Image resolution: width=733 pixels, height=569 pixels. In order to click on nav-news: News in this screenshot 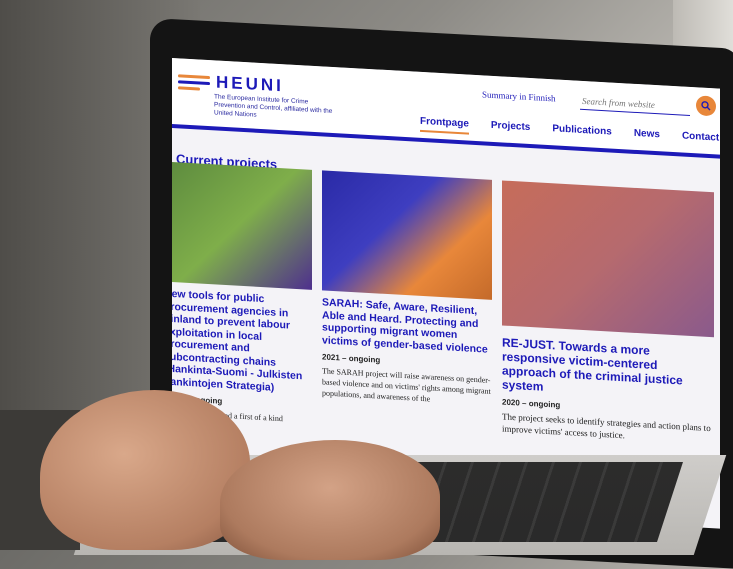, I will do `click(647, 136)`.